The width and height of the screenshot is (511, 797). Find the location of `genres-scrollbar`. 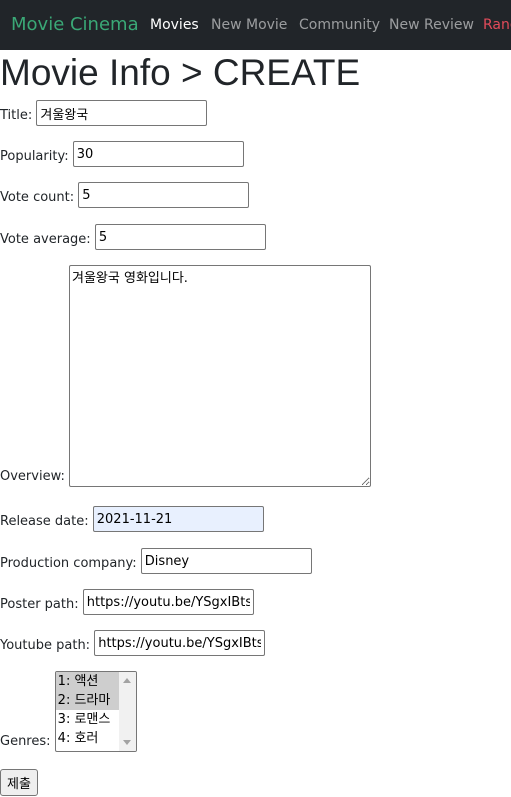

genres-scrollbar is located at coordinates (127, 711).